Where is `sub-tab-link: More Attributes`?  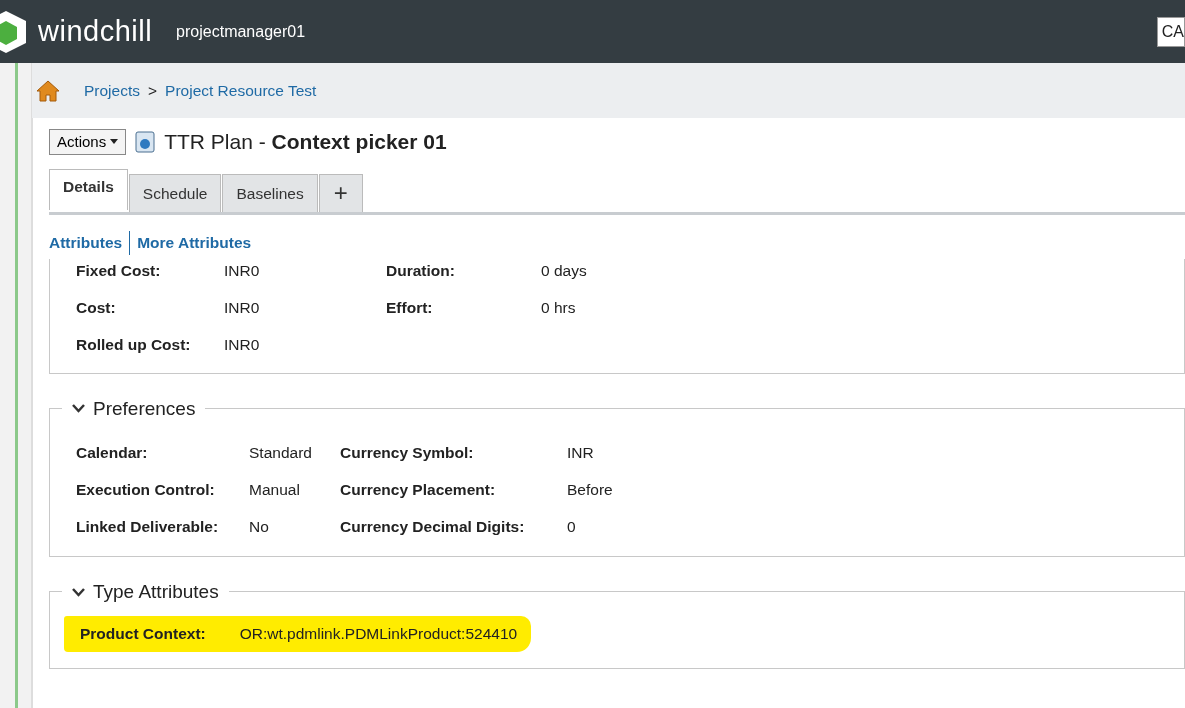 sub-tab-link: More Attributes is located at coordinates (194, 243).